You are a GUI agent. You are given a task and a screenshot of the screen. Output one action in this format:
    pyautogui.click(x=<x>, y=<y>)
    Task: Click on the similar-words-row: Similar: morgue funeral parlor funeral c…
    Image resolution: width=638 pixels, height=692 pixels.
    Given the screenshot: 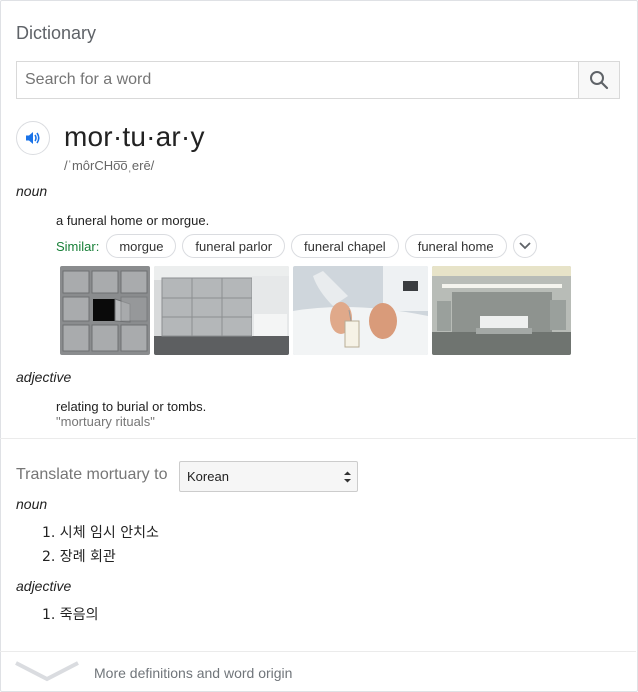 What is the action you would take?
    pyautogui.click(x=296, y=246)
    